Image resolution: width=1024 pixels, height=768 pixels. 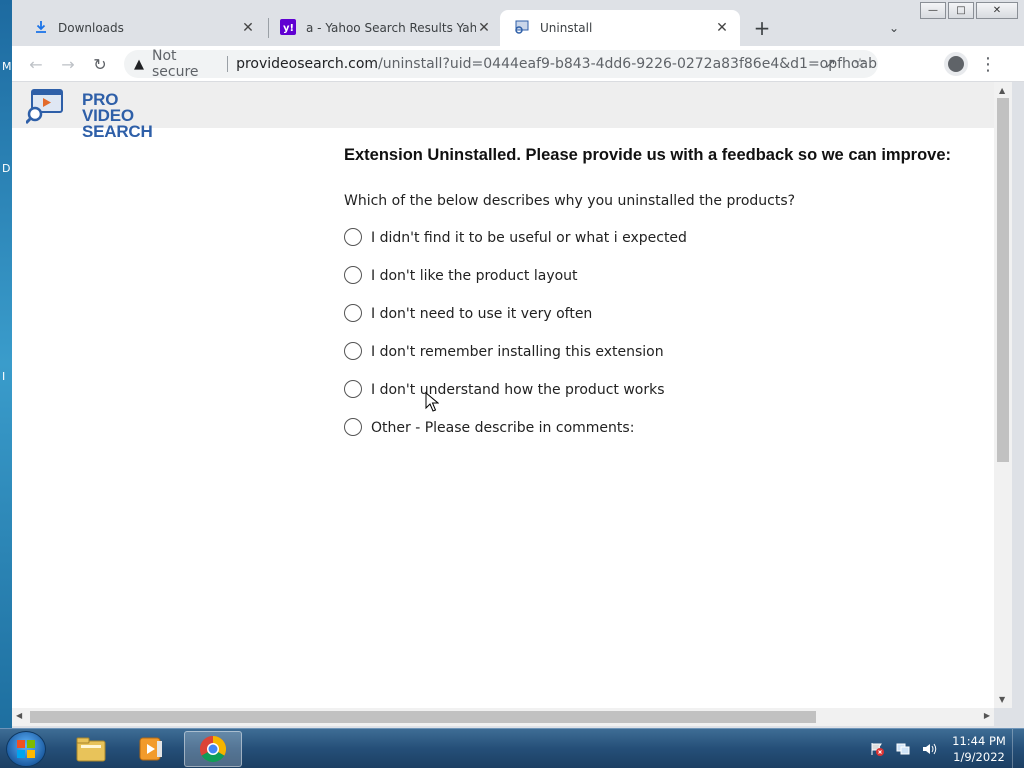 What do you see at coordinates (933, 10) in the screenshot?
I see `minimize-button: —` at bounding box center [933, 10].